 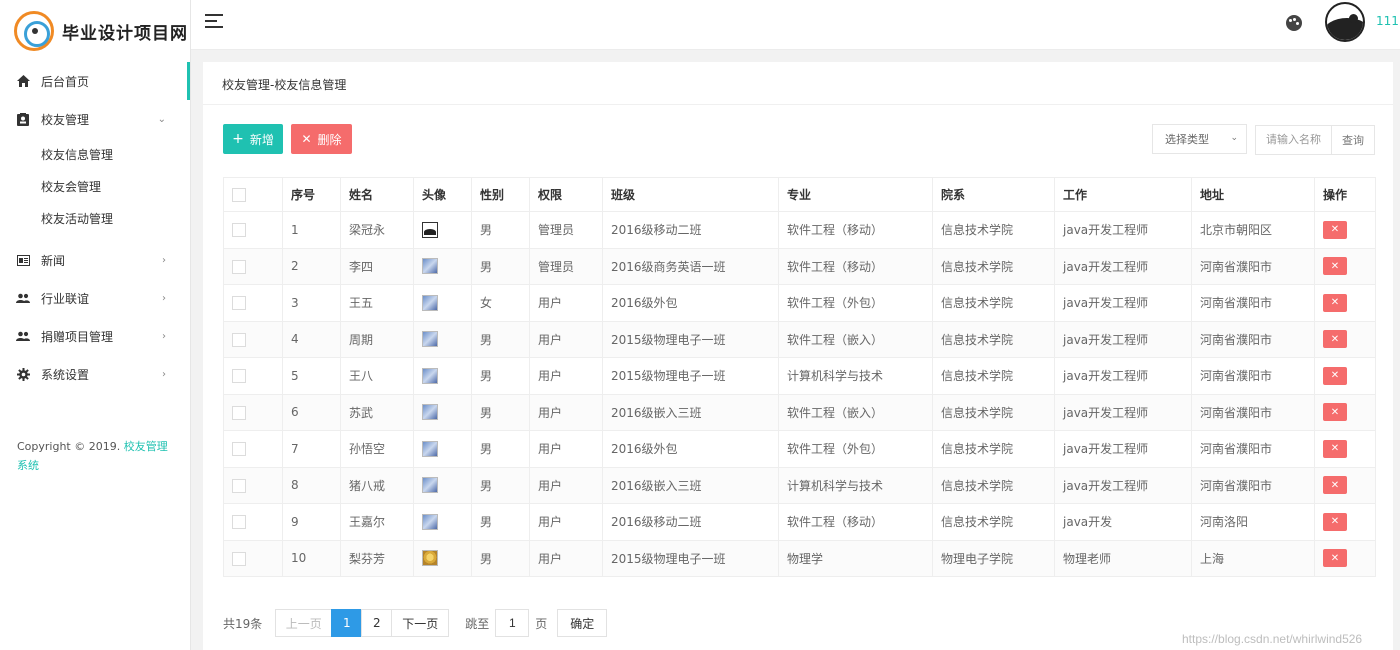 What do you see at coordinates (1187, 139) in the screenshot?
I see `type-select-value: 选择类型` at bounding box center [1187, 139].